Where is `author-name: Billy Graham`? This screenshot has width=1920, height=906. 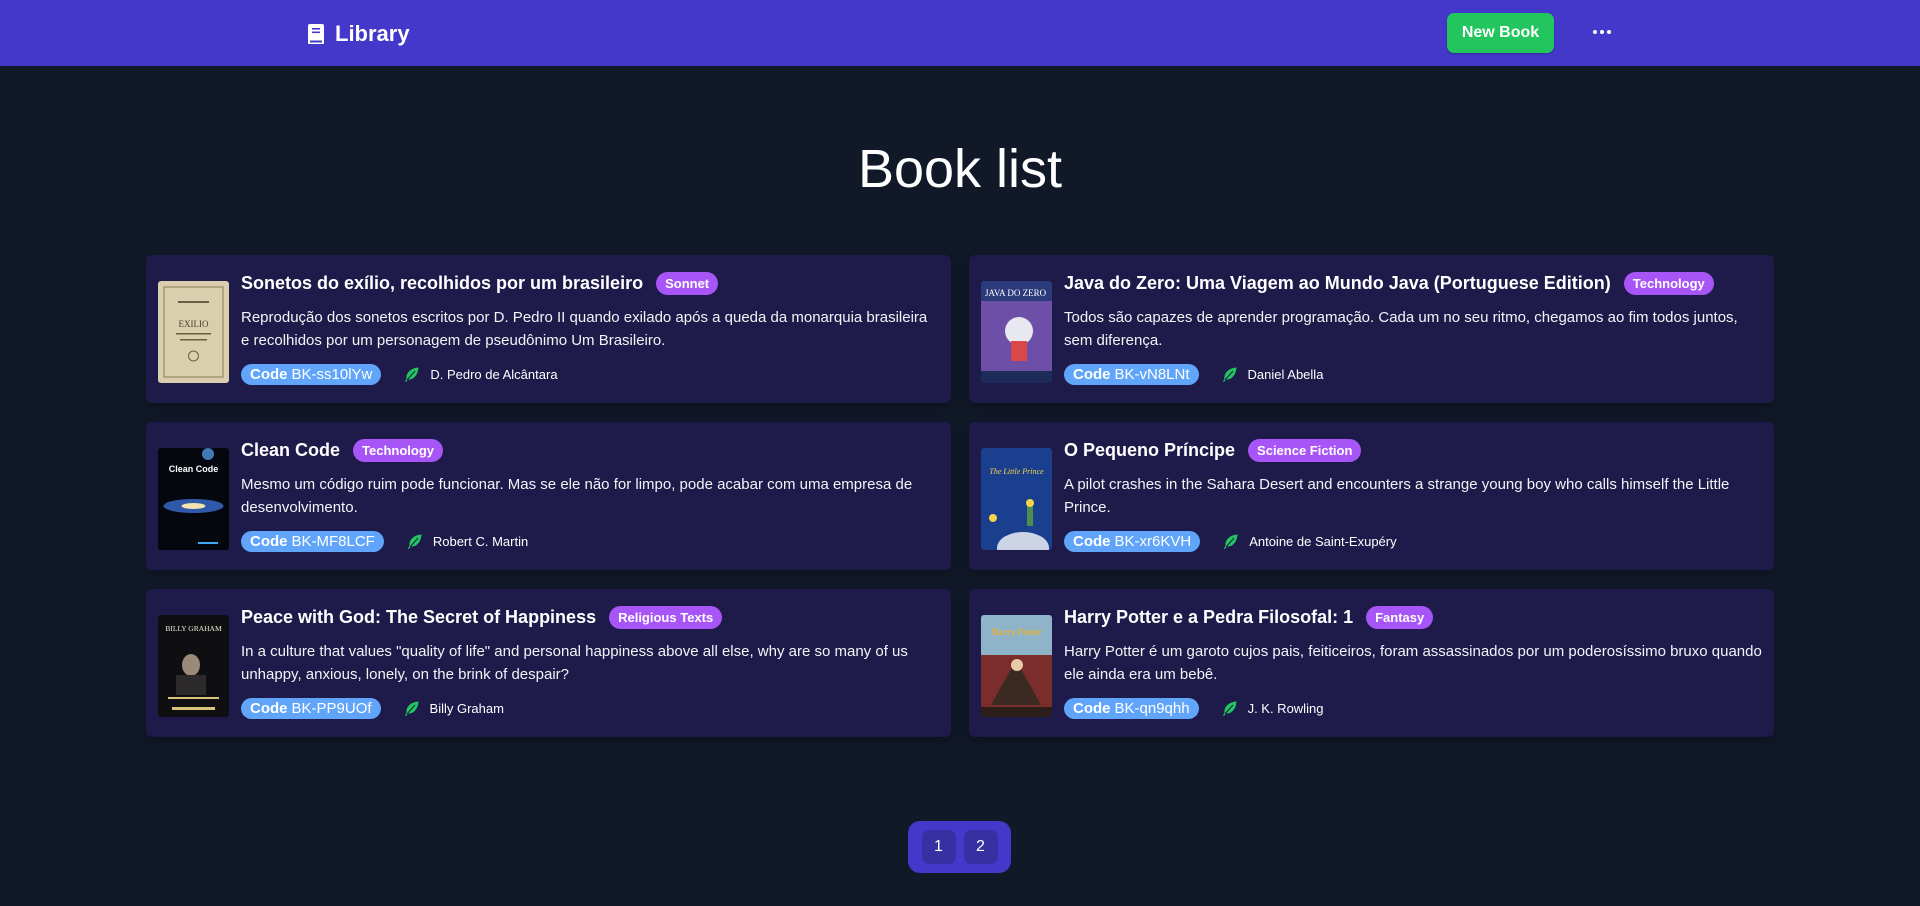
author-name: Billy Graham is located at coordinates (466, 708).